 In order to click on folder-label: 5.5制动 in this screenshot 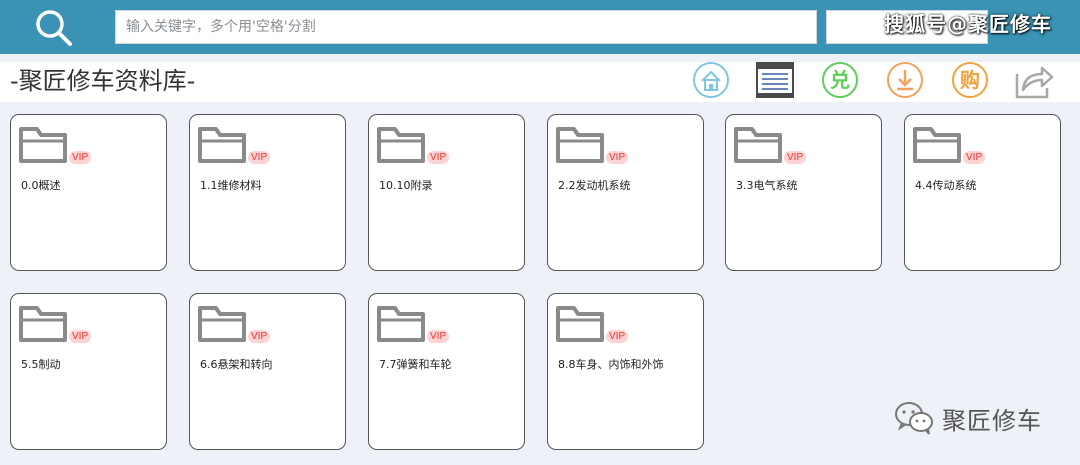, I will do `click(41, 364)`.